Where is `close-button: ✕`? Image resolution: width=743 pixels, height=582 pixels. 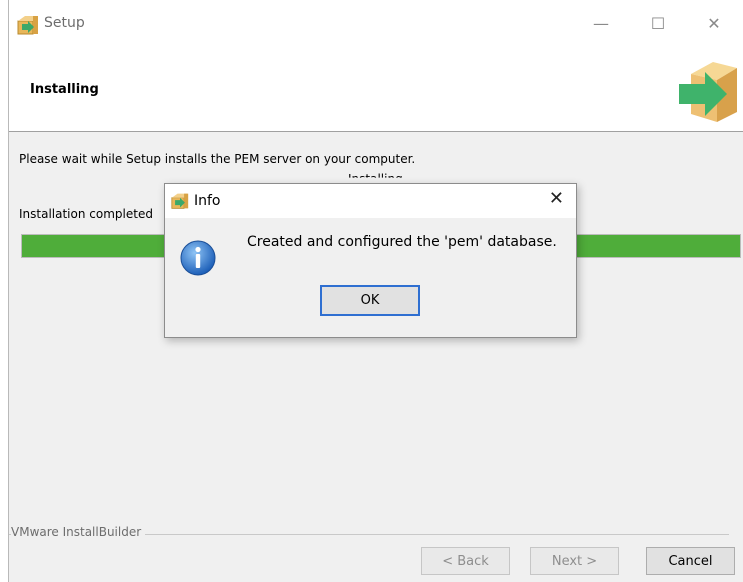 close-button: ✕ is located at coordinates (714, 23).